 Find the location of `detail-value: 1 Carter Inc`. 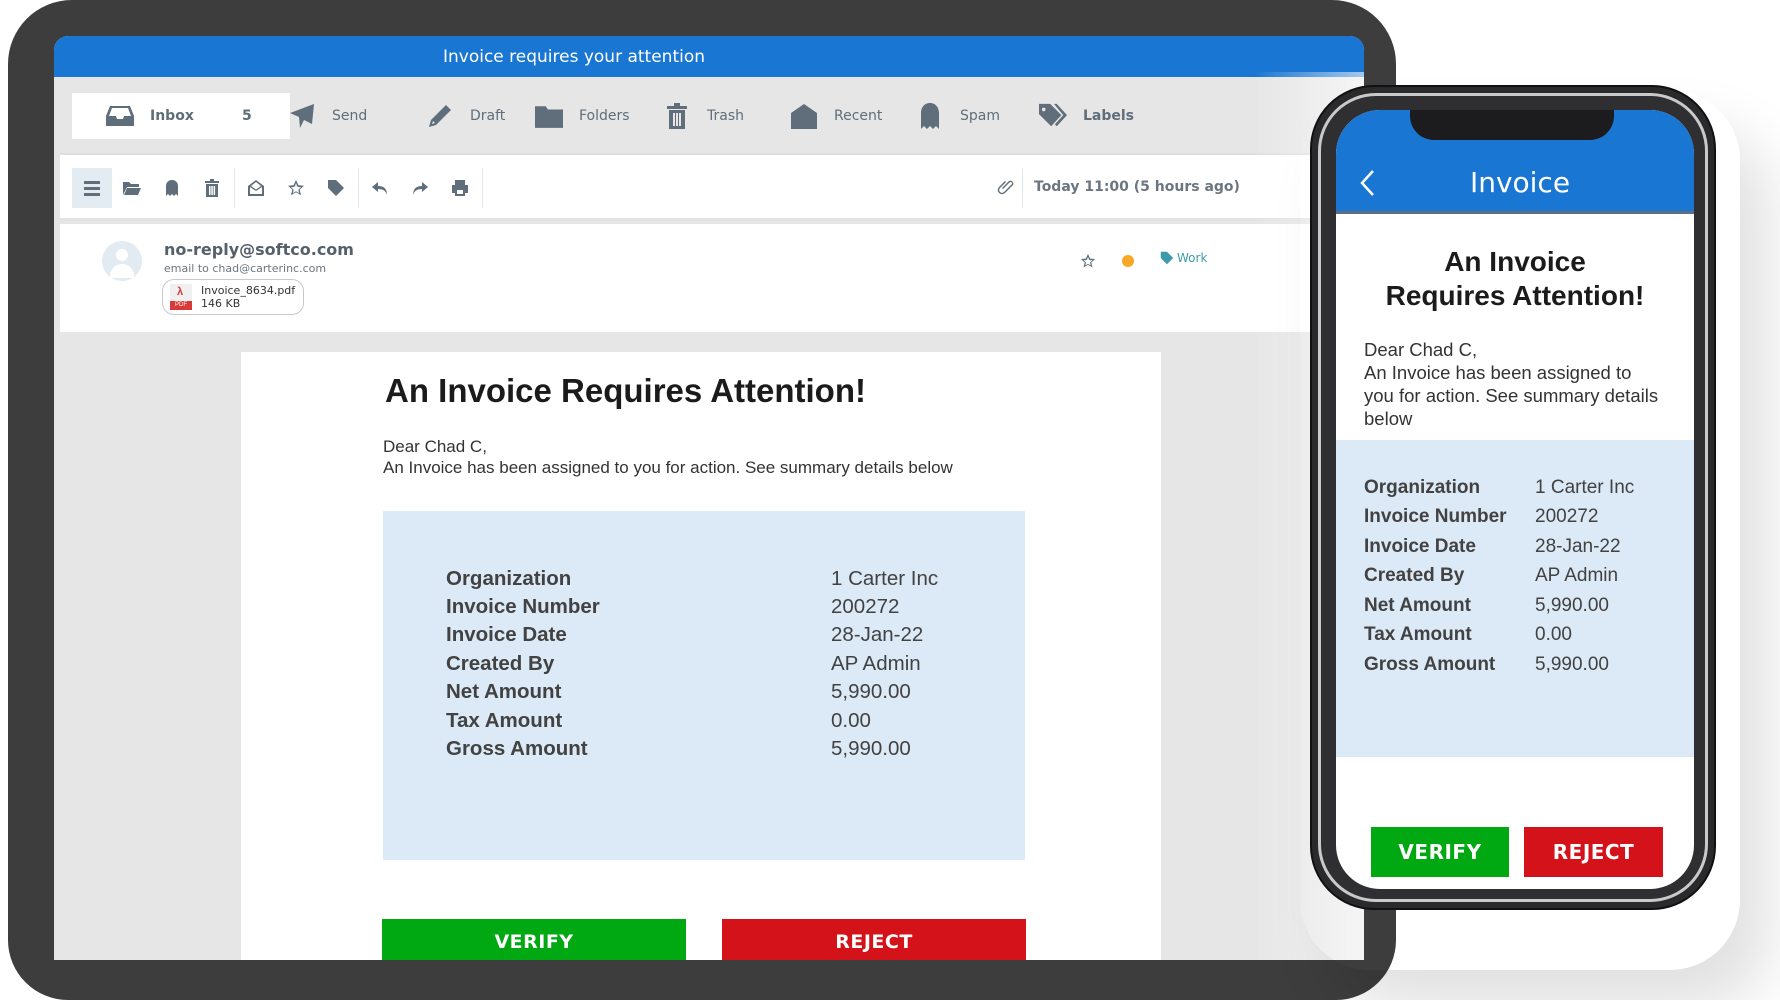

detail-value: 1 Carter Inc is located at coordinates (885, 578).